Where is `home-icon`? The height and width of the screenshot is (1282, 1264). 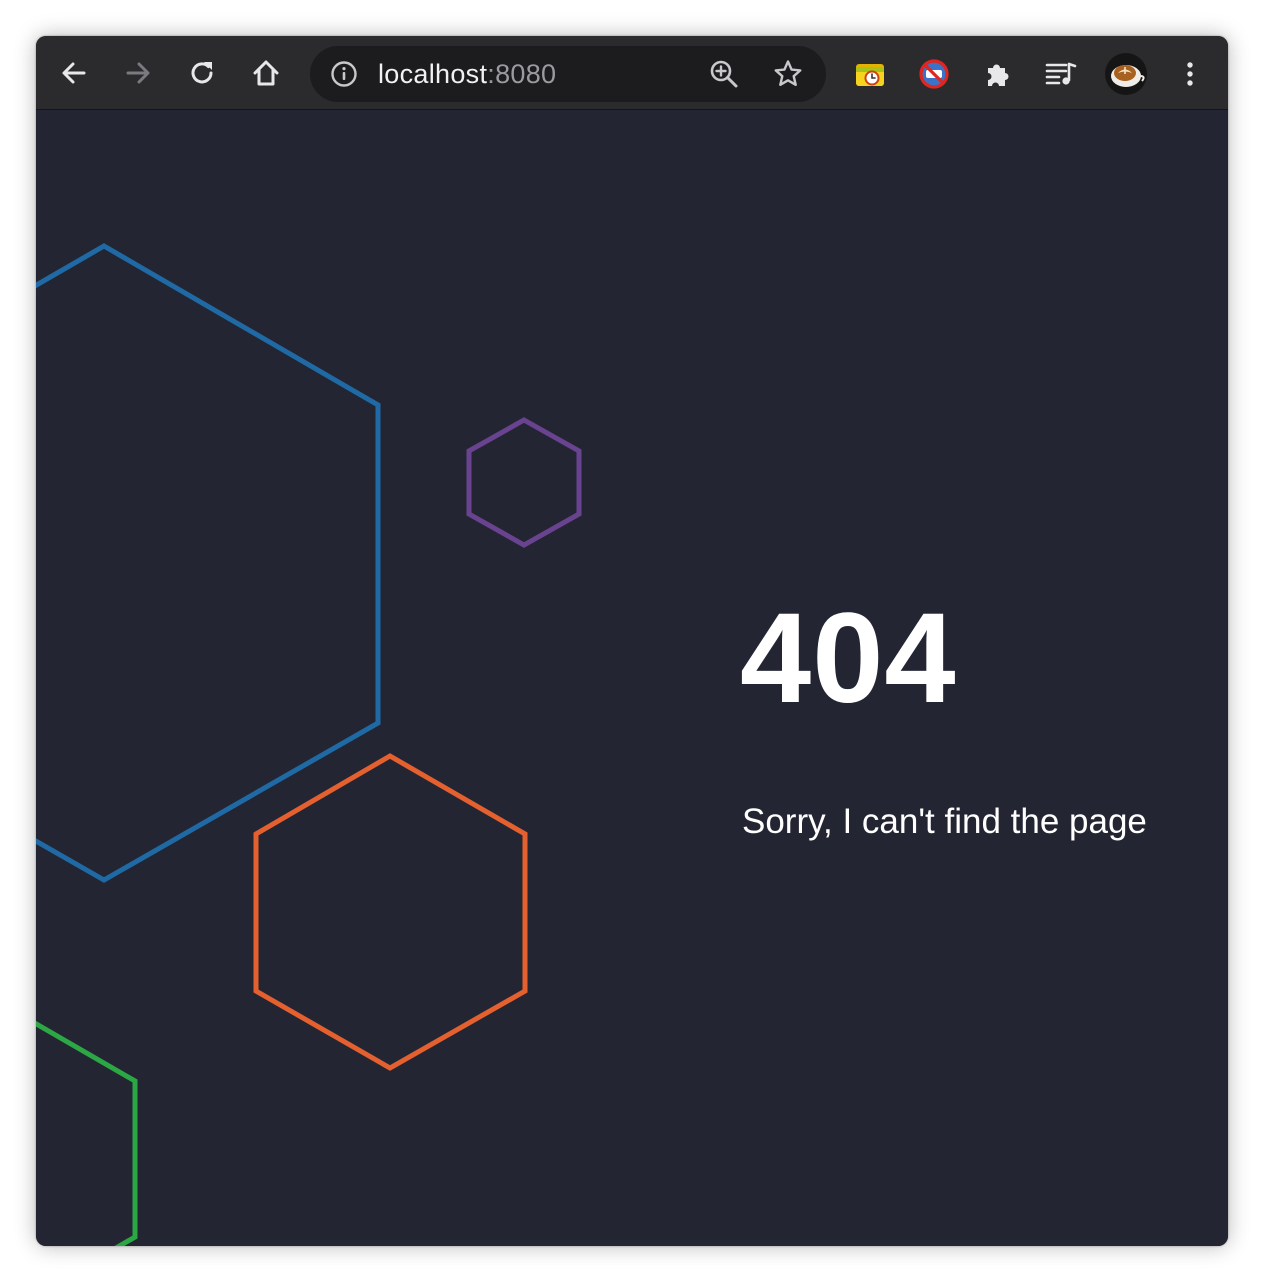 home-icon is located at coordinates (266, 73).